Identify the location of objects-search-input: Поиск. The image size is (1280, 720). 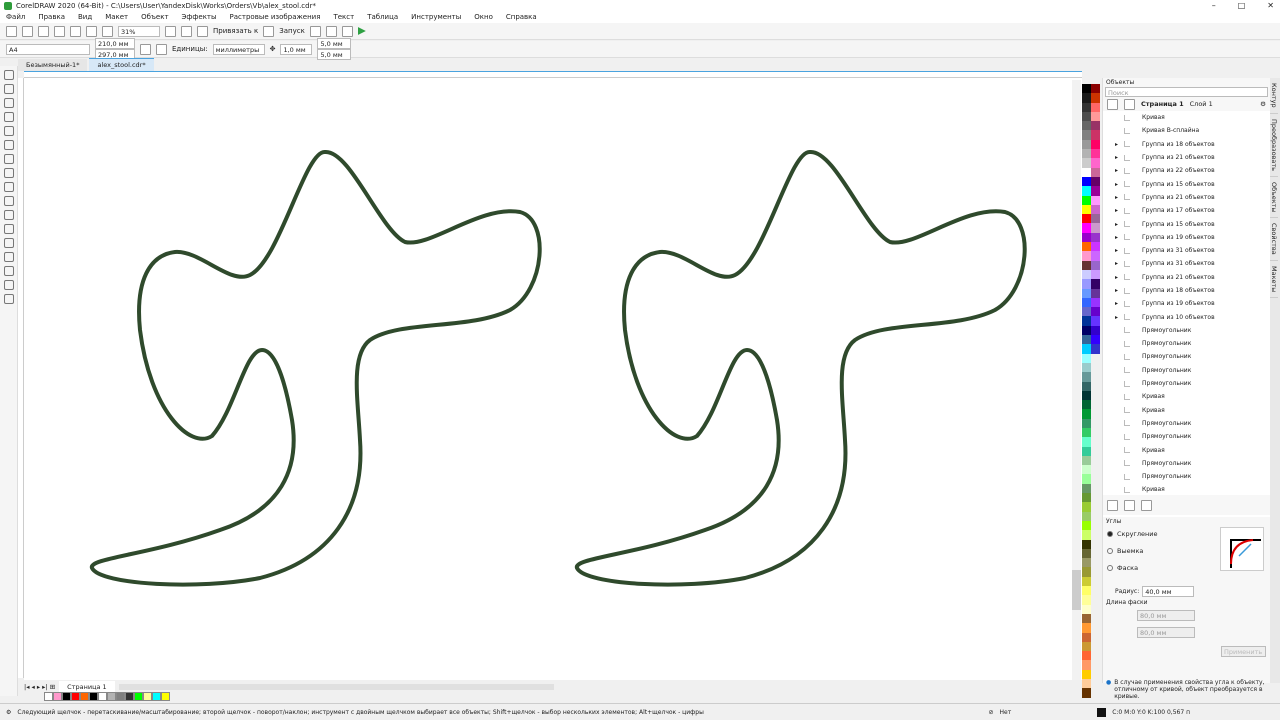
(1186, 92).